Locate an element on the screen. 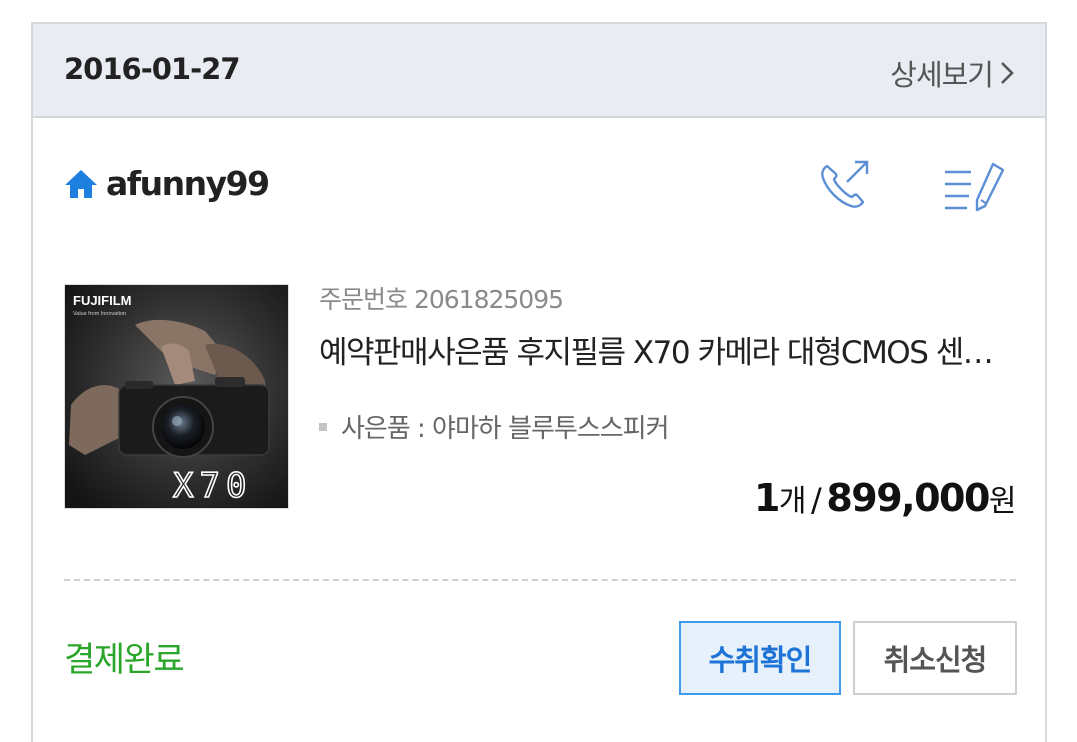 Image resolution: width=1077 pixels, height=742 pixels. seller-row: afunny99 is located at coordinates (167, 183).